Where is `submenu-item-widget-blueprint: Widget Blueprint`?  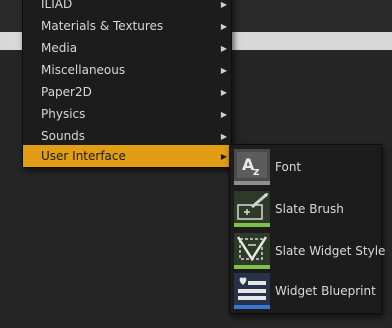
submenu-item-widget-blueprint: Widget Blueprint is located at coordinates (306, 291).